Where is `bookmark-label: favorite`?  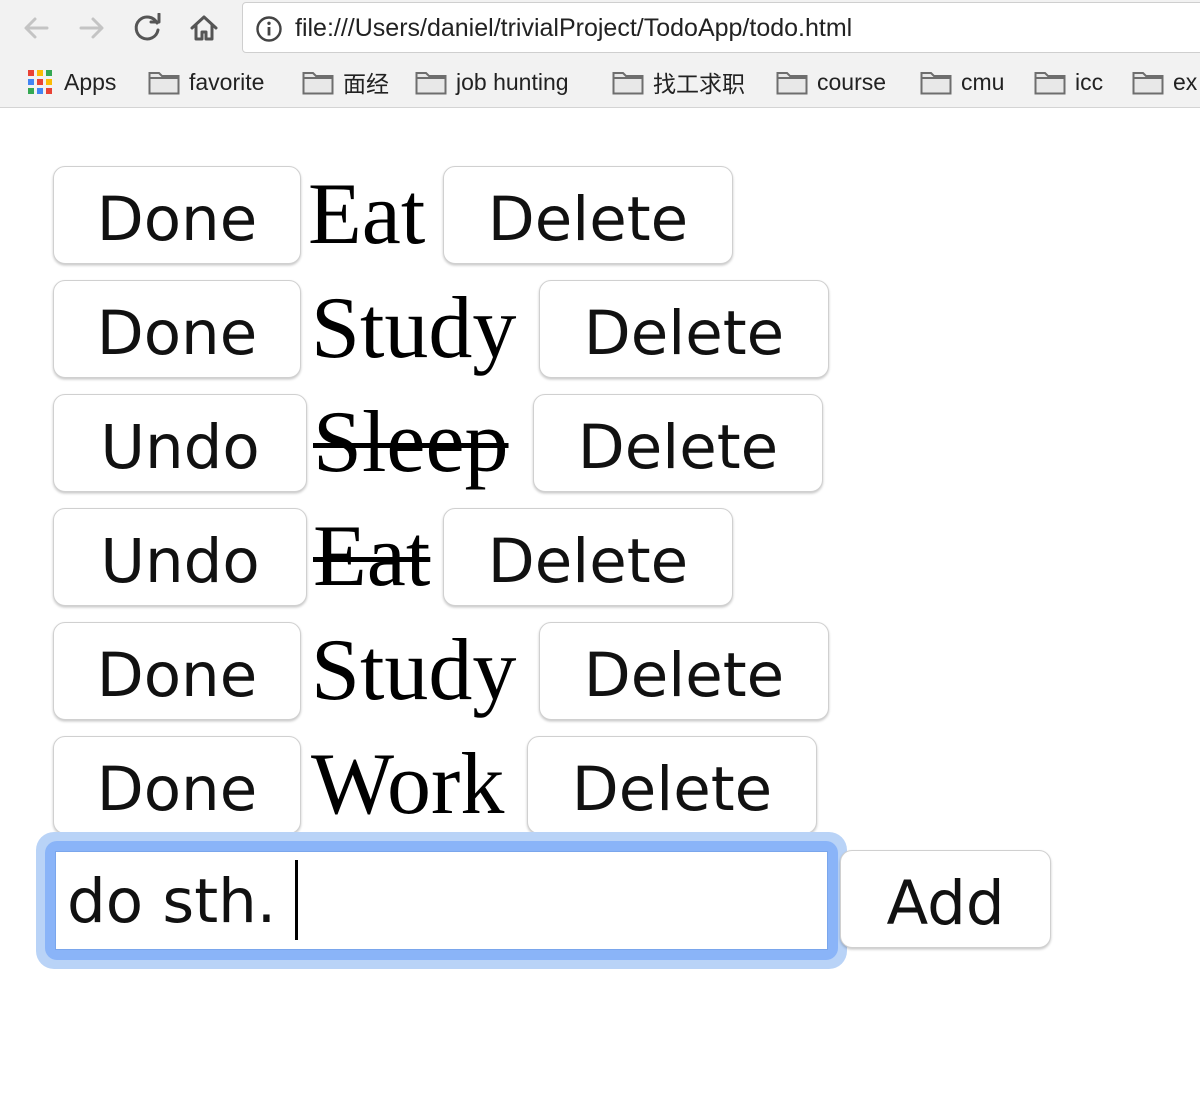 bookmark-label: favorite is located at coordinates (227, 81).